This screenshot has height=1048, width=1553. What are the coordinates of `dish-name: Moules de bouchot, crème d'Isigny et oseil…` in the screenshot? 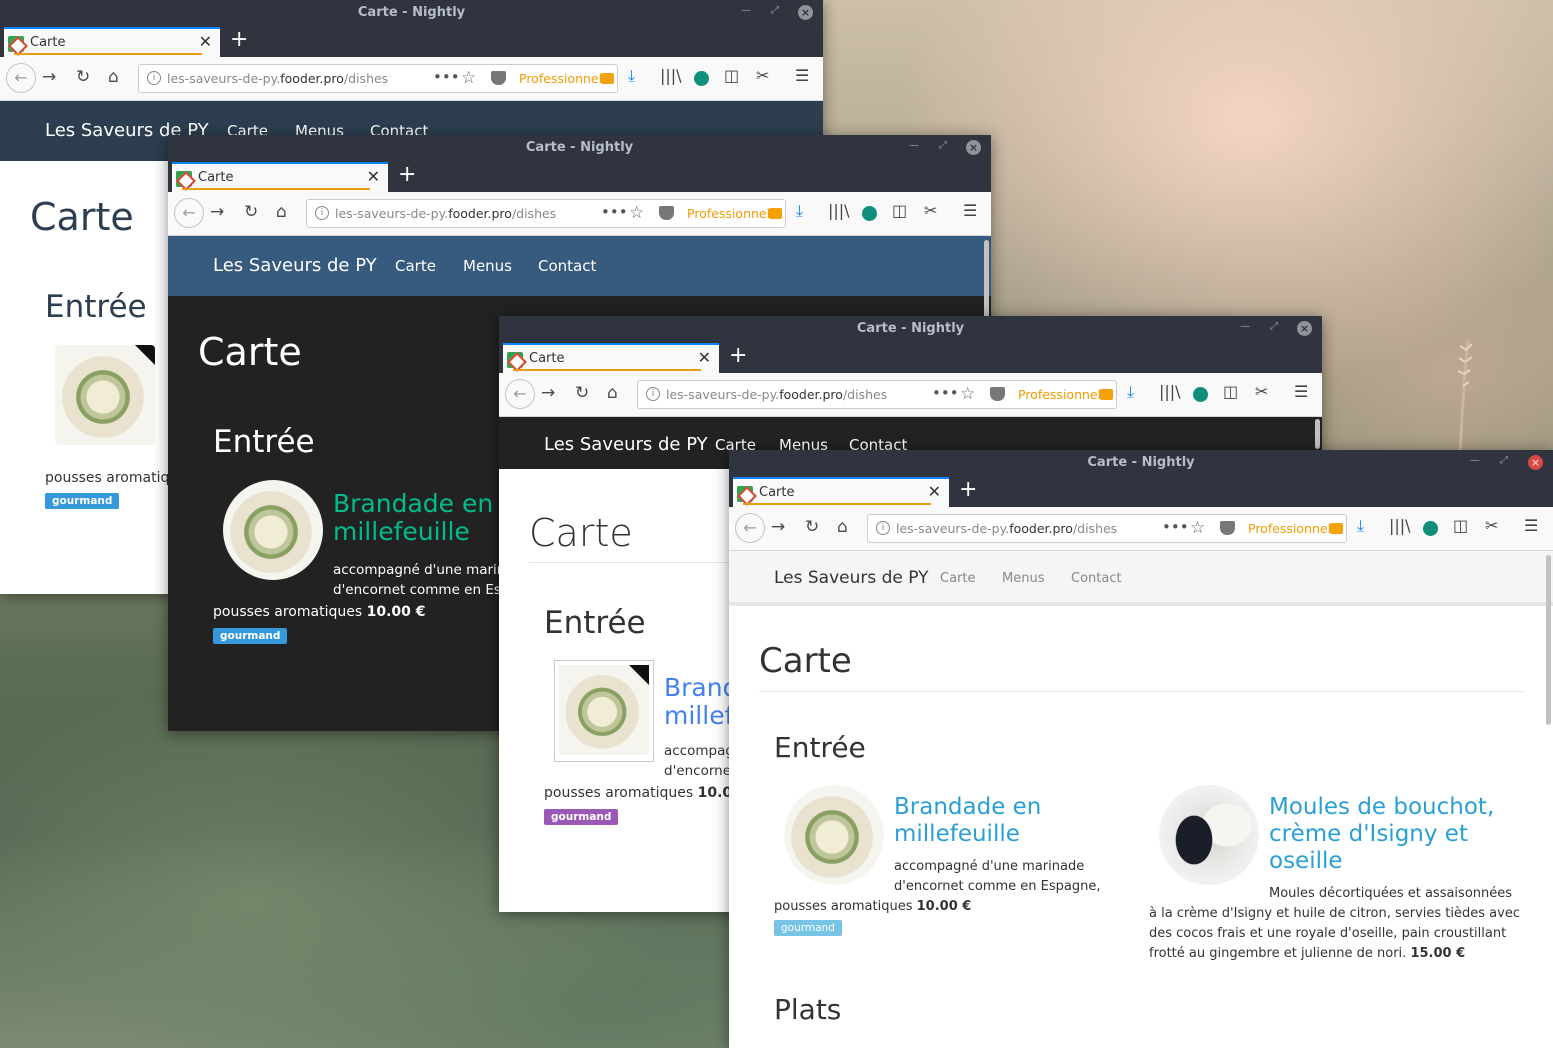 It's located at (1381, 834).